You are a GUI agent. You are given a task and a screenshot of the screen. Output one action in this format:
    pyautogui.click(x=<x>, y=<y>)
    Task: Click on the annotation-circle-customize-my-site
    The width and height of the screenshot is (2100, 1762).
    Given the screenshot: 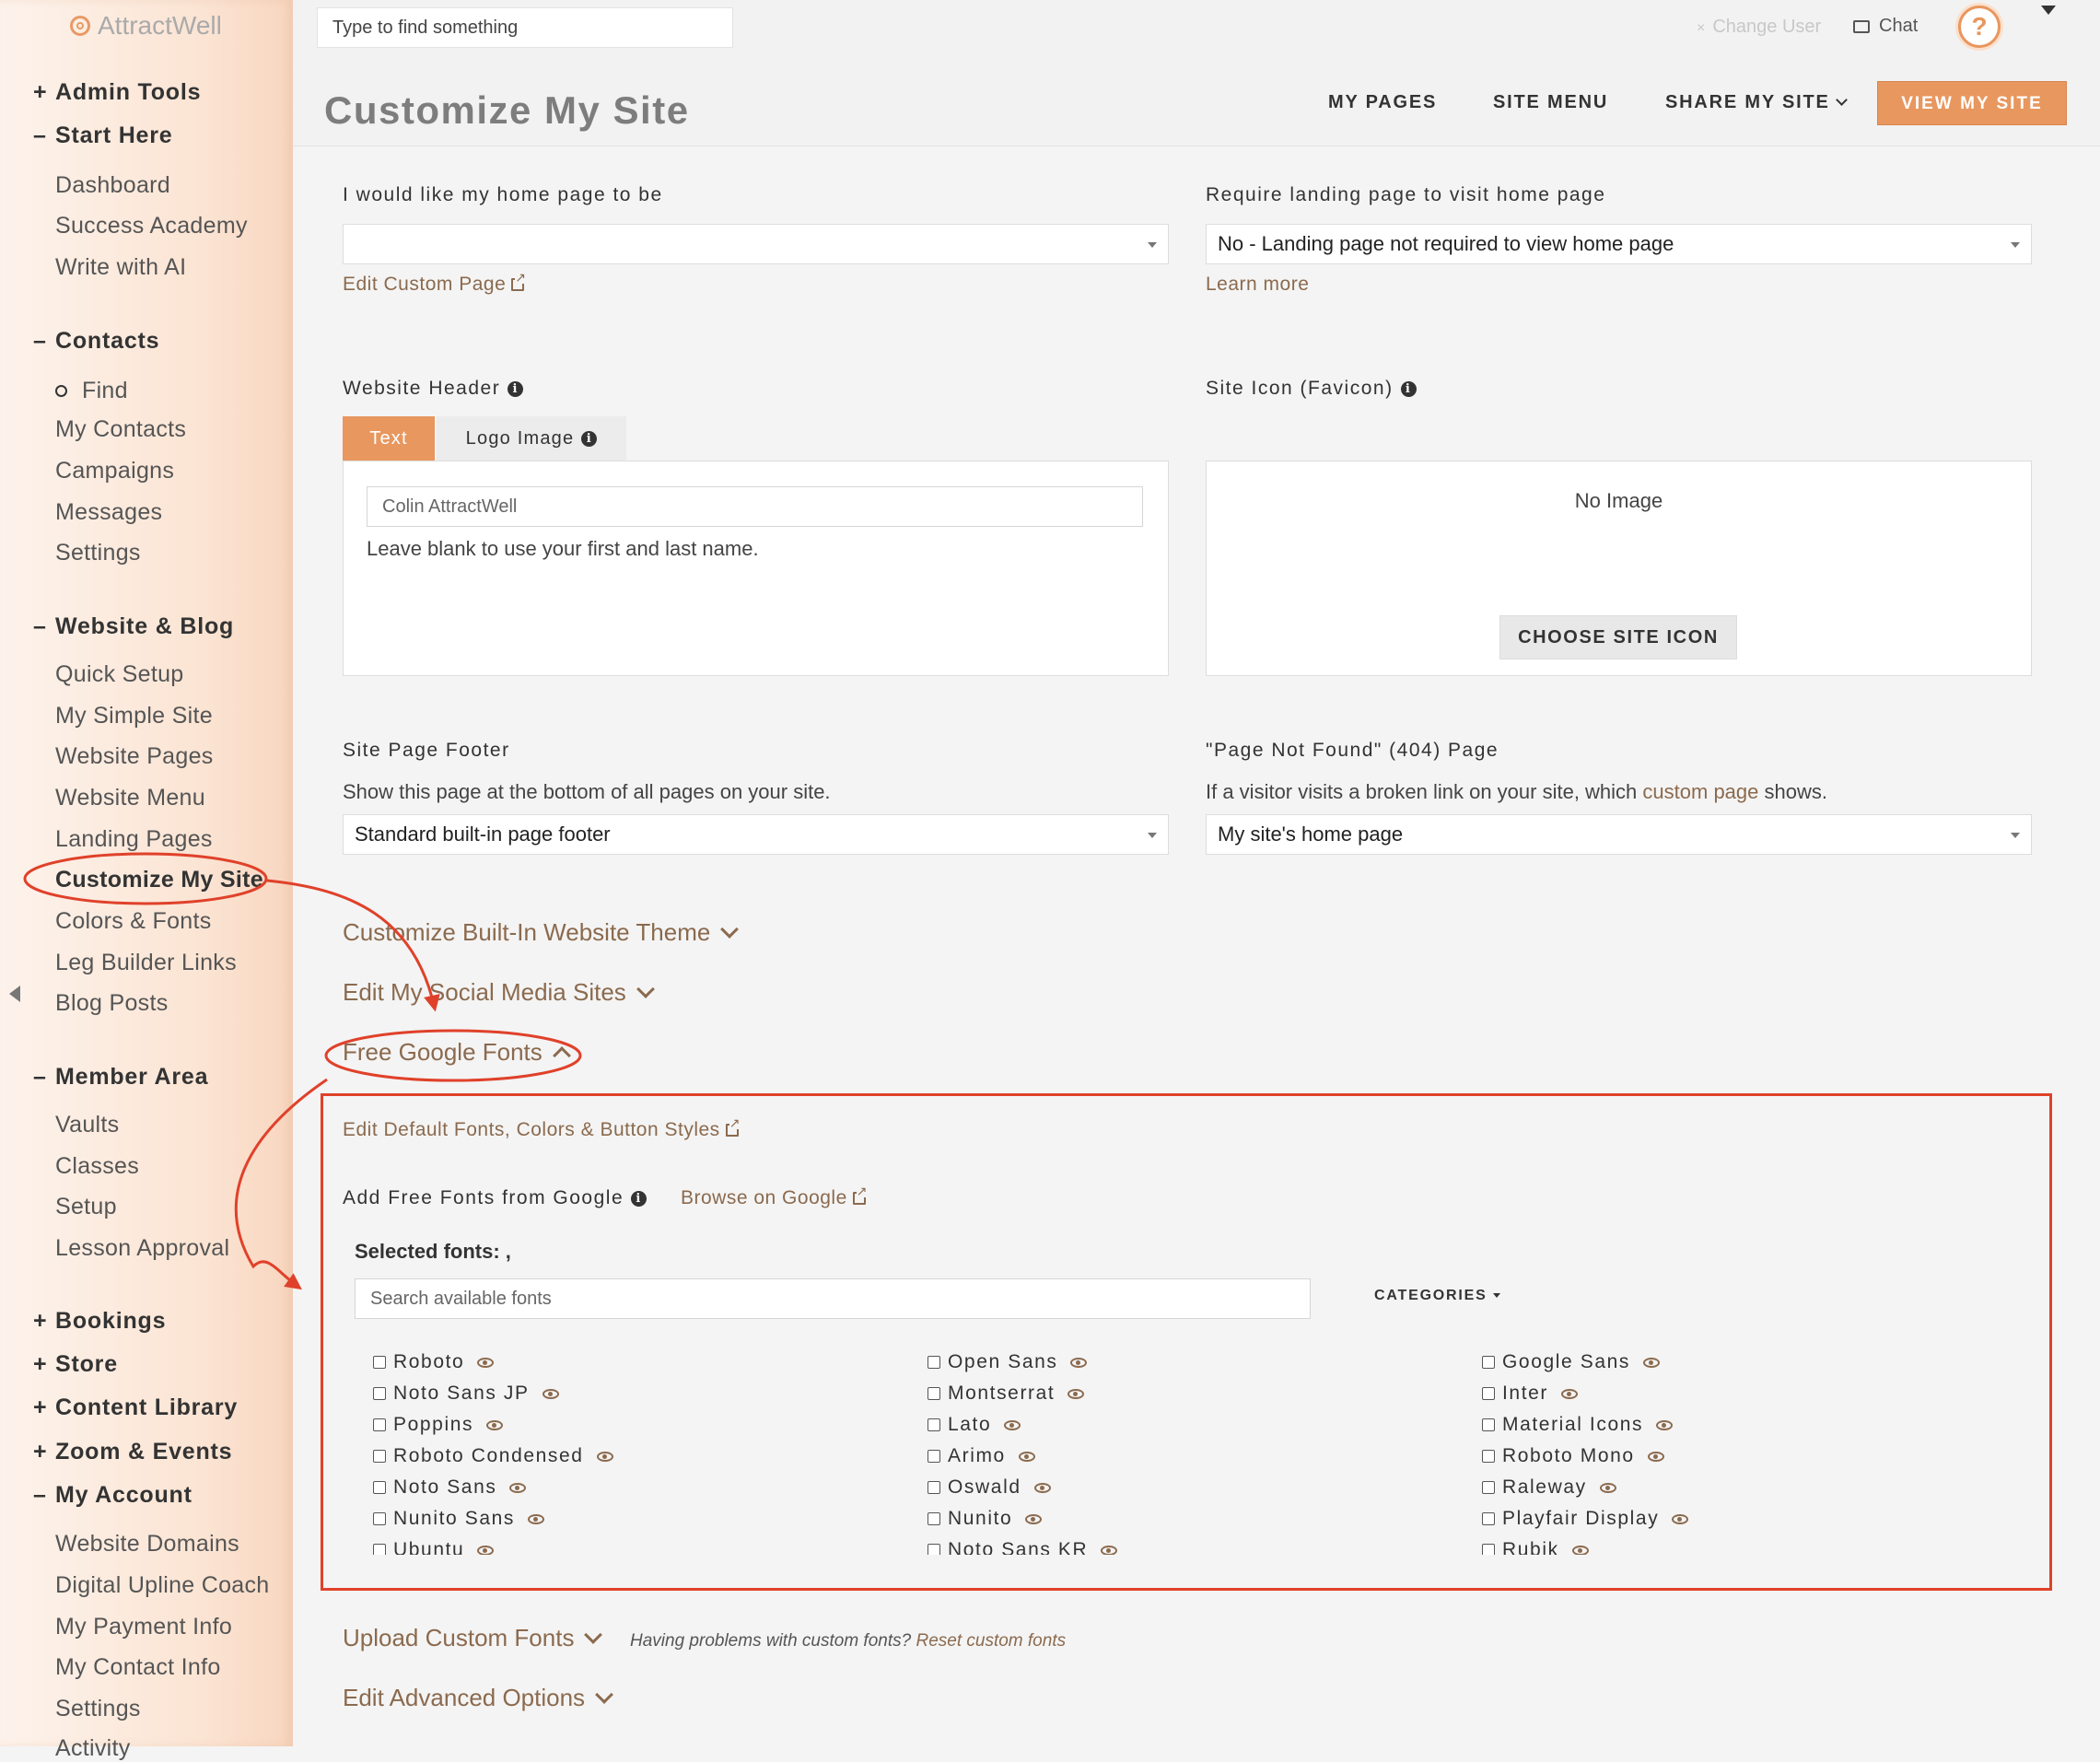 What is the action you would take?
    pyautogui.click(x=145, y=879)
    